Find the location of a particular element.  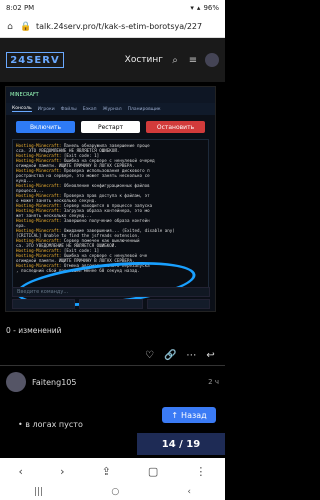

panel-tab: Бэкап is located at coordinates (89, 109).